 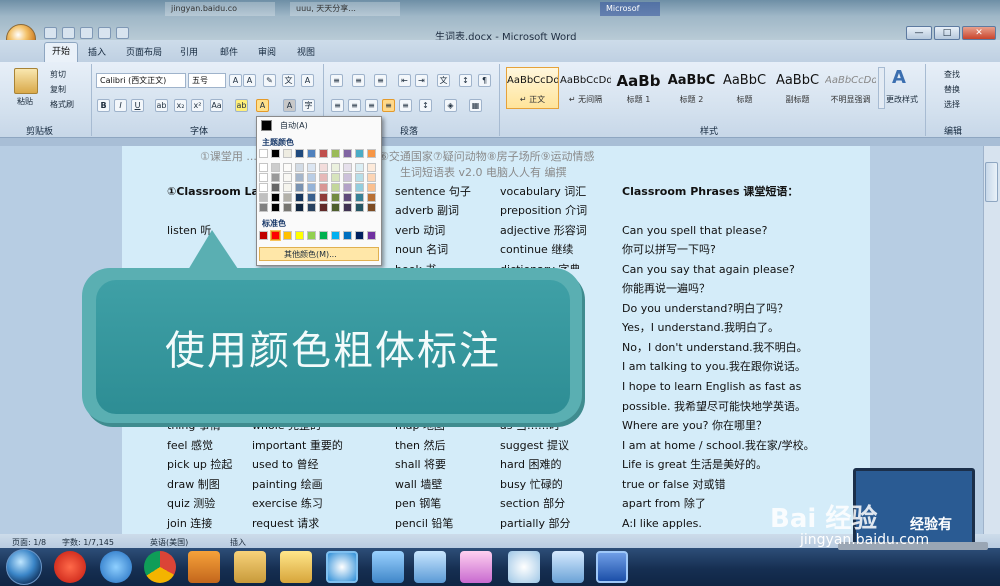 I want to click on show-marks-icon: ¶, so click(x=484, y=80).